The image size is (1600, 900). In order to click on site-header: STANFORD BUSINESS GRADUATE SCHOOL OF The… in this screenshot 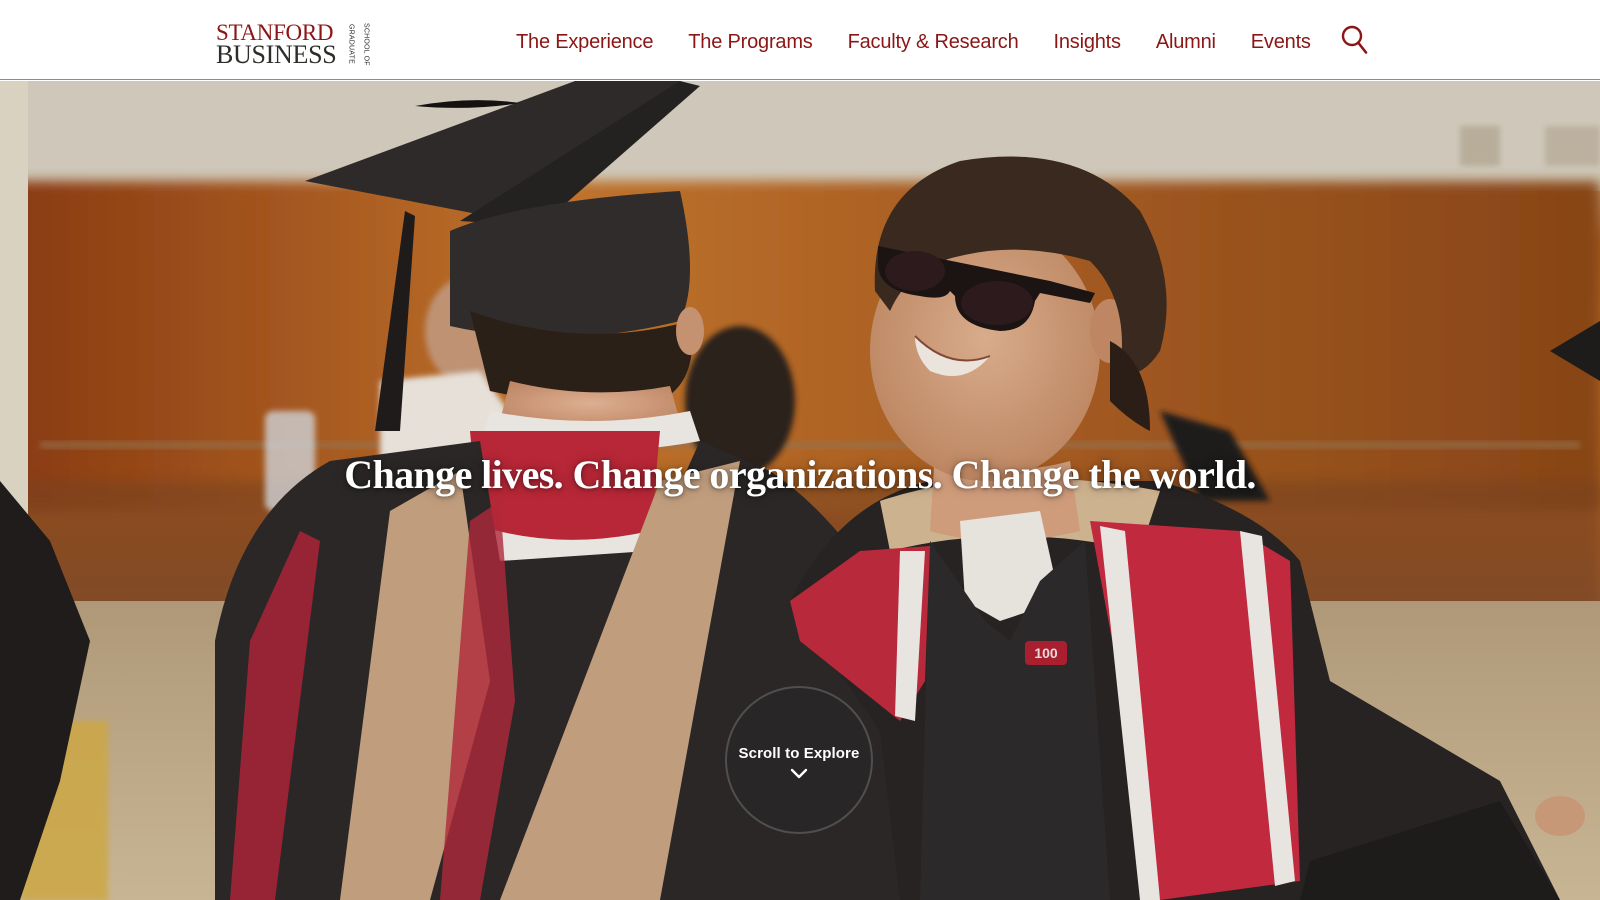, I will do `click(800, 40)`.